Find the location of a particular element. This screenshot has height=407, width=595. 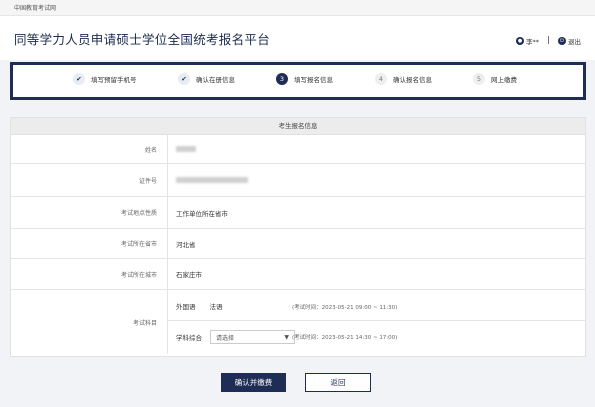

site-name: 中国教育考试网 is located at coordinates (35, 7).